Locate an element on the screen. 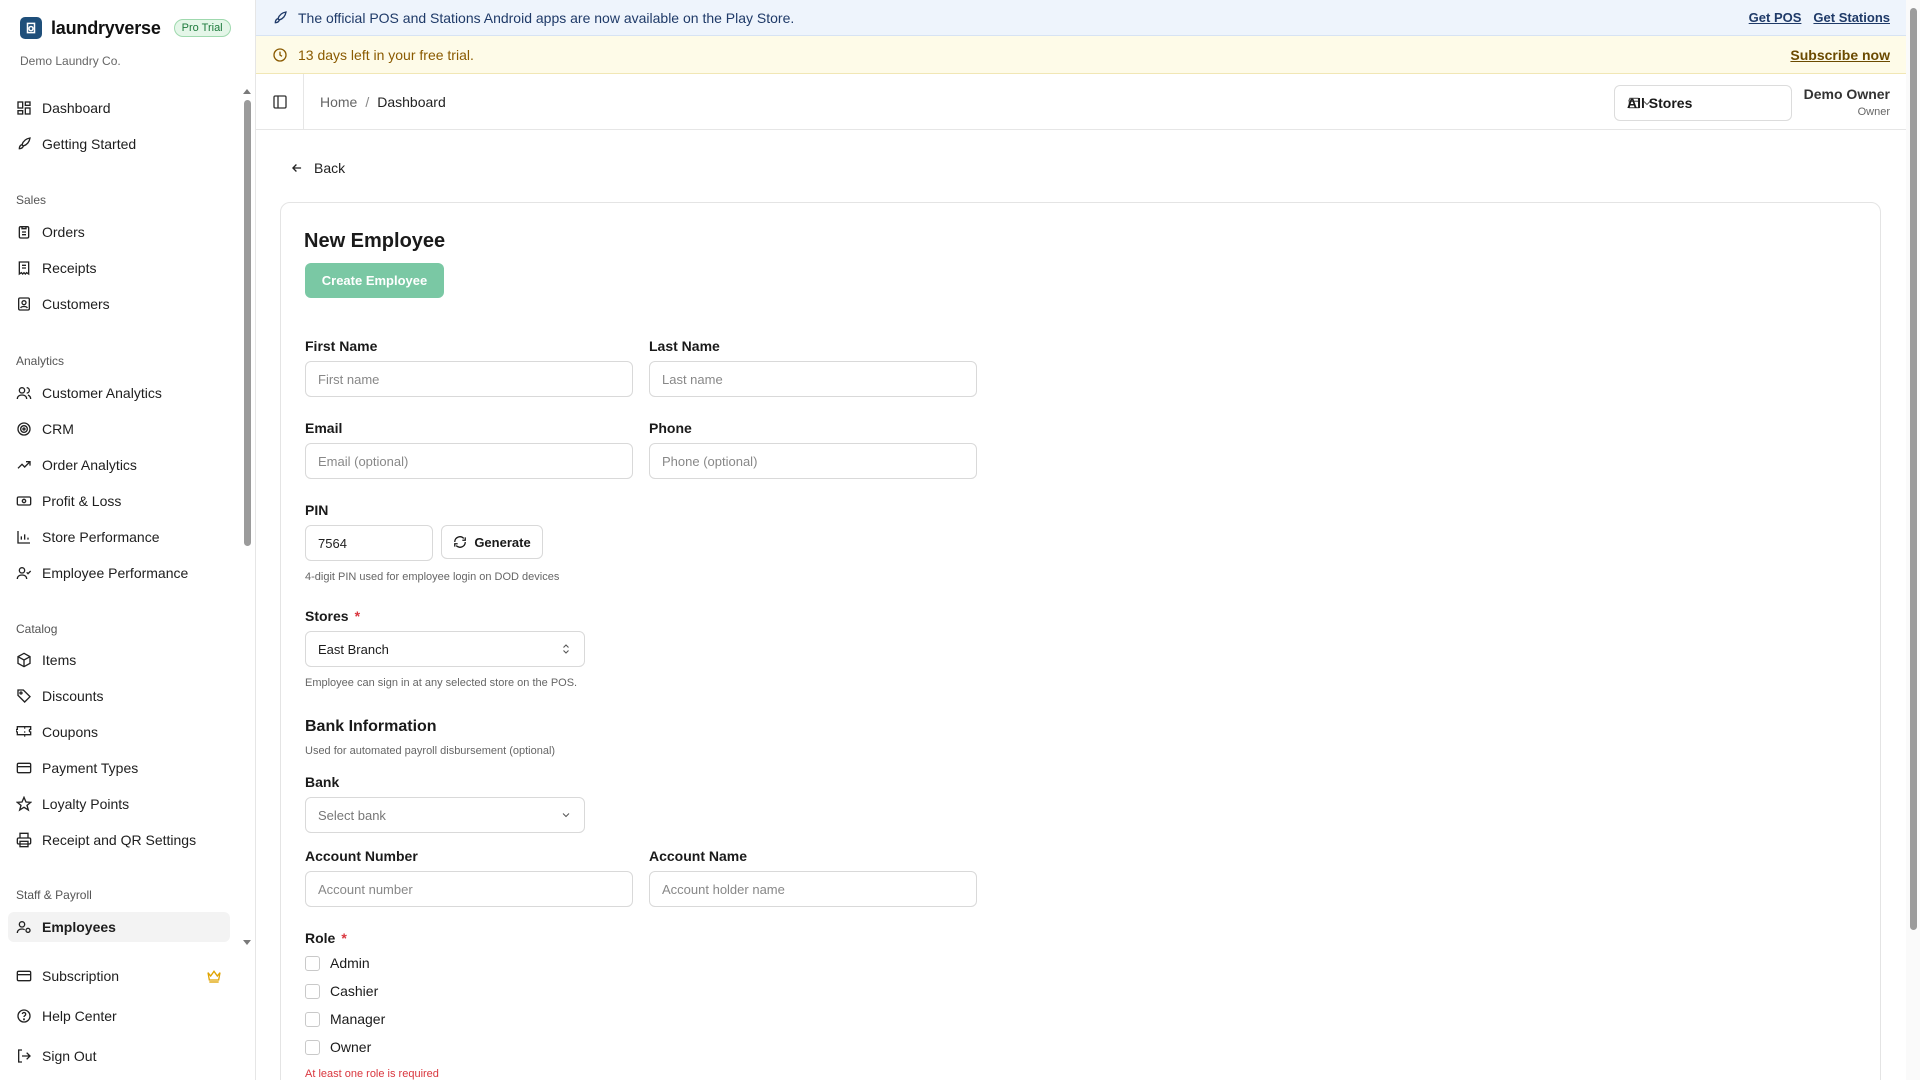 This screenshot has width=1920, height=1080. sidebar-item-dashboard: Dashboard is located at coordinates (119, 108).